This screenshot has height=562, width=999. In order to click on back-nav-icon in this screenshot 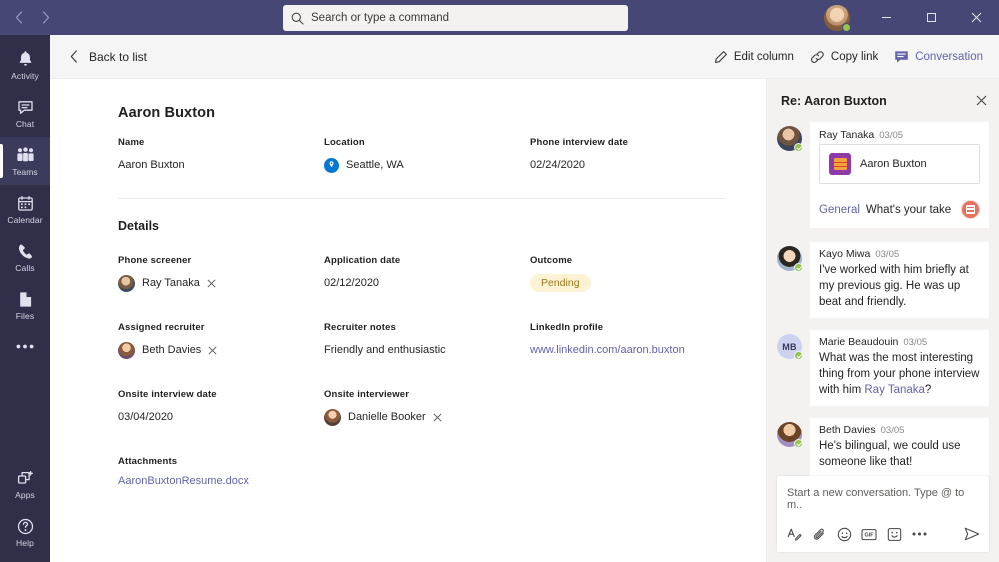, I will do `click(19, 18)`.